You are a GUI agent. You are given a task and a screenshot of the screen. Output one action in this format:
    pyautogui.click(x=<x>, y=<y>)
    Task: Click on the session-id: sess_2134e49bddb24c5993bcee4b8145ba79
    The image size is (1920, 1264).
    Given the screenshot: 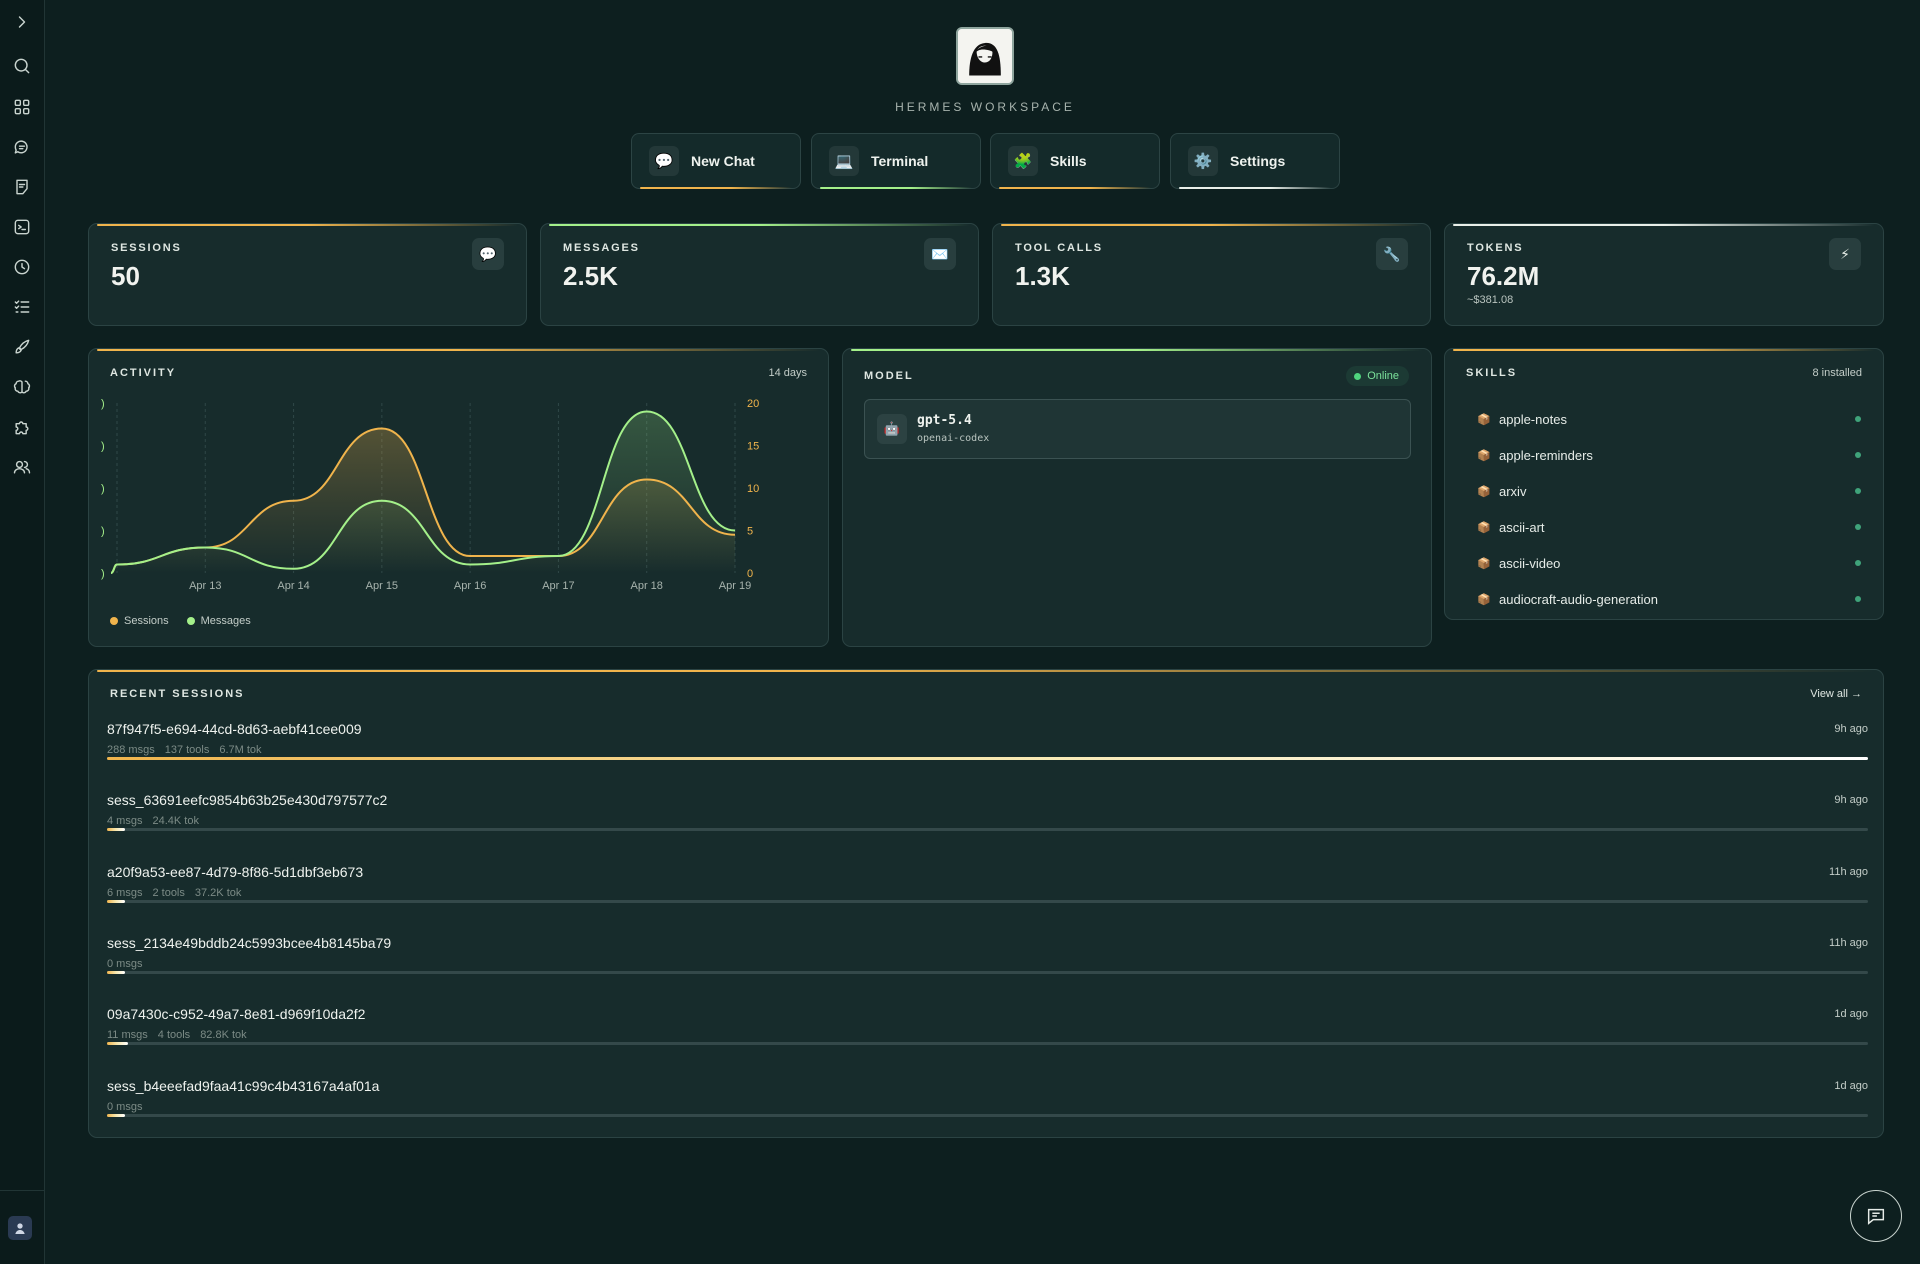 What is the action you would take?
    pyautogui.click(x=249, y=943)
    